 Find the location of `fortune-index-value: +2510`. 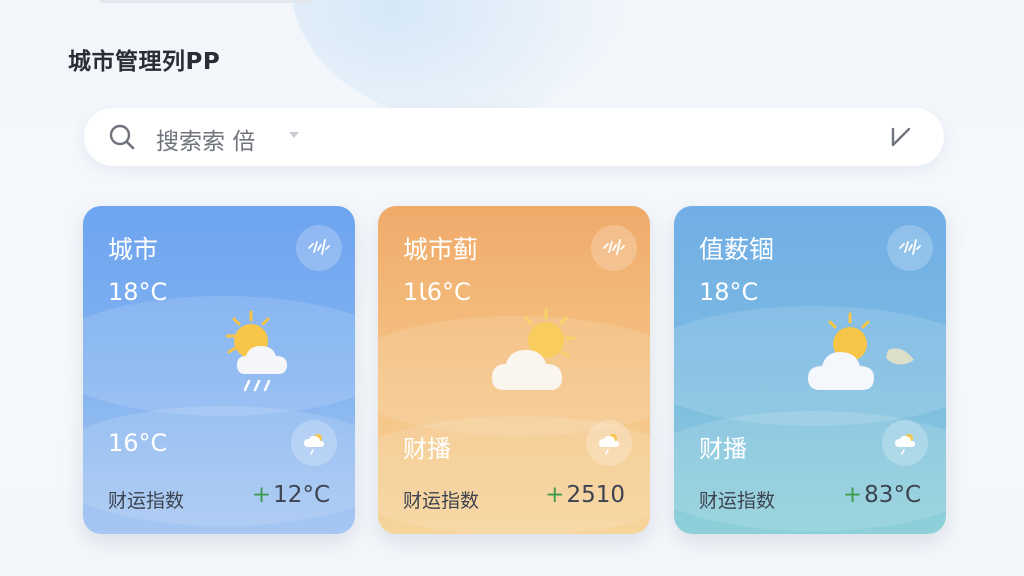

fortune-index-value: +2510 is located at coordinates (585, 495).